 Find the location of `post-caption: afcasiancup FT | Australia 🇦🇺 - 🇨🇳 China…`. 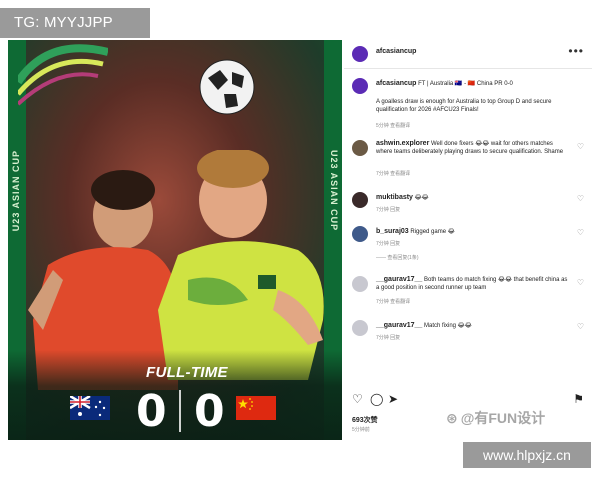

post-caption: afcasiancup FT | Australia 🇦🇺 - 🇨🇳 China… is located at coordinates (468, 103).